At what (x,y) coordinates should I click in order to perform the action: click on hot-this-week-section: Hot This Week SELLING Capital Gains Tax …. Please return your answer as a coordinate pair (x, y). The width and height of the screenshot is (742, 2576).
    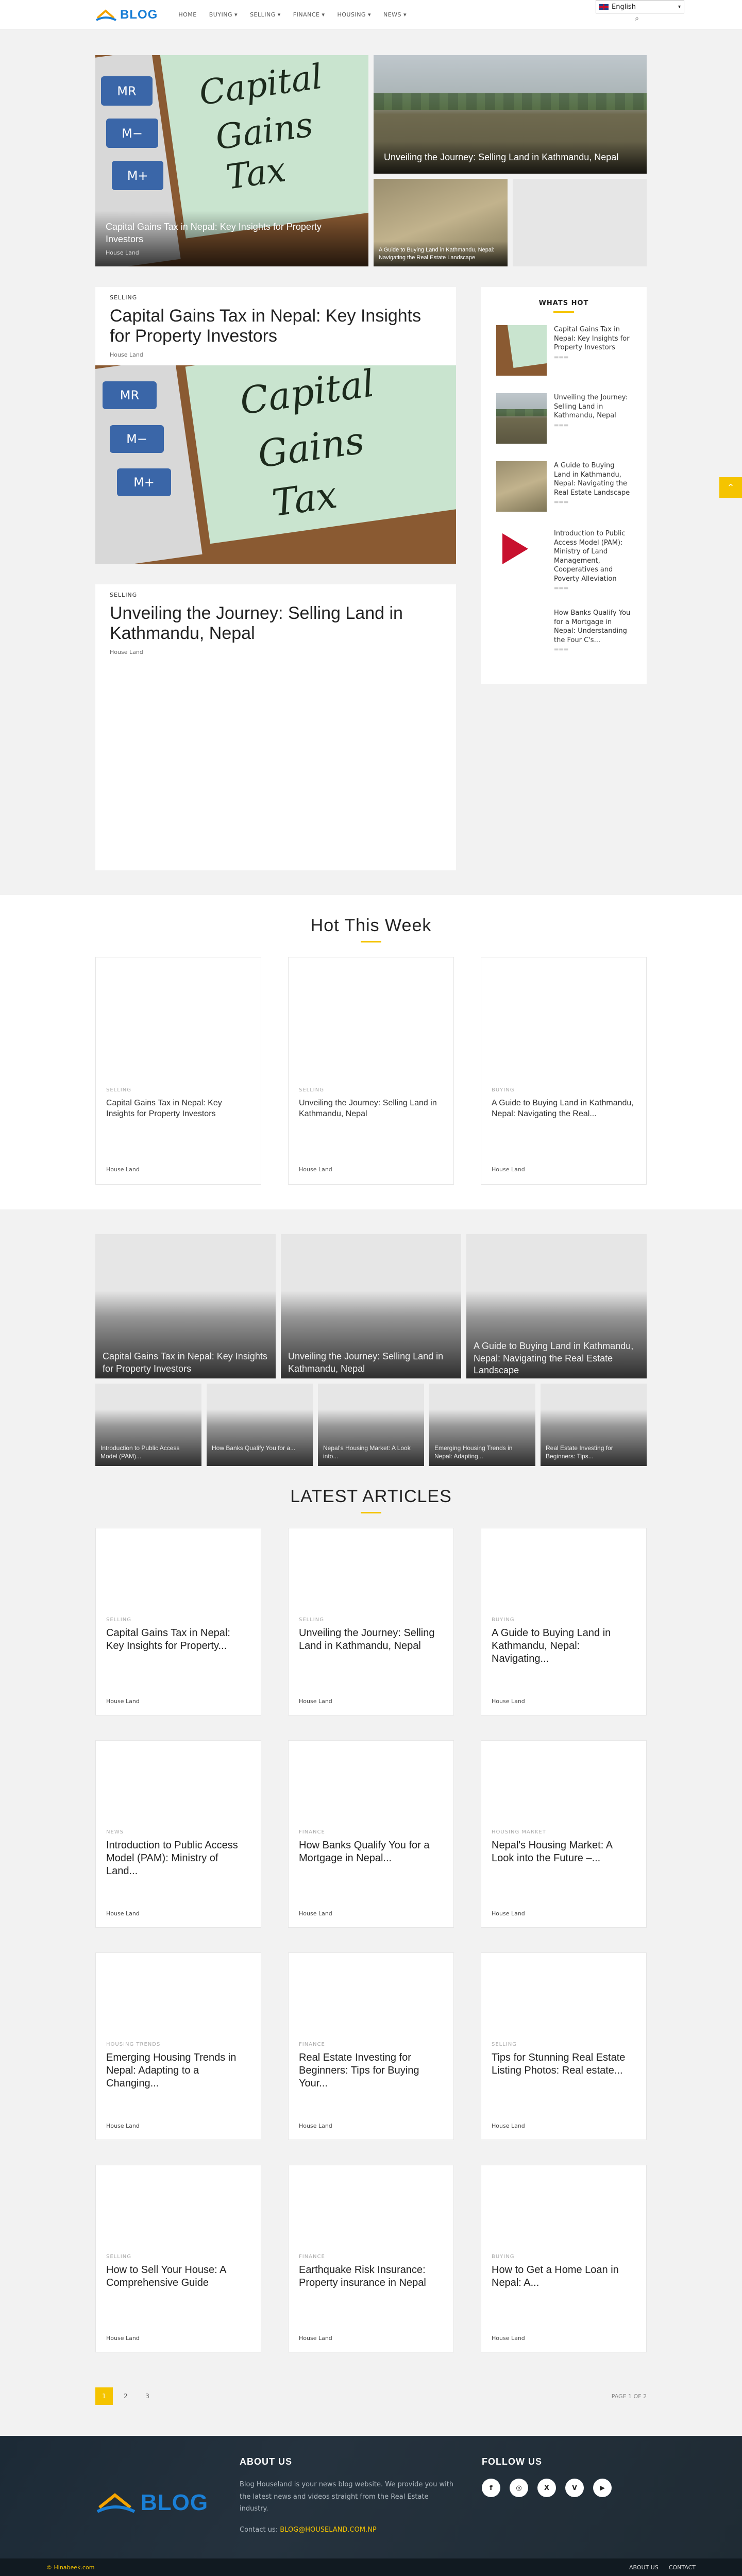
    Looking at the image, I should click on (371, 1052).